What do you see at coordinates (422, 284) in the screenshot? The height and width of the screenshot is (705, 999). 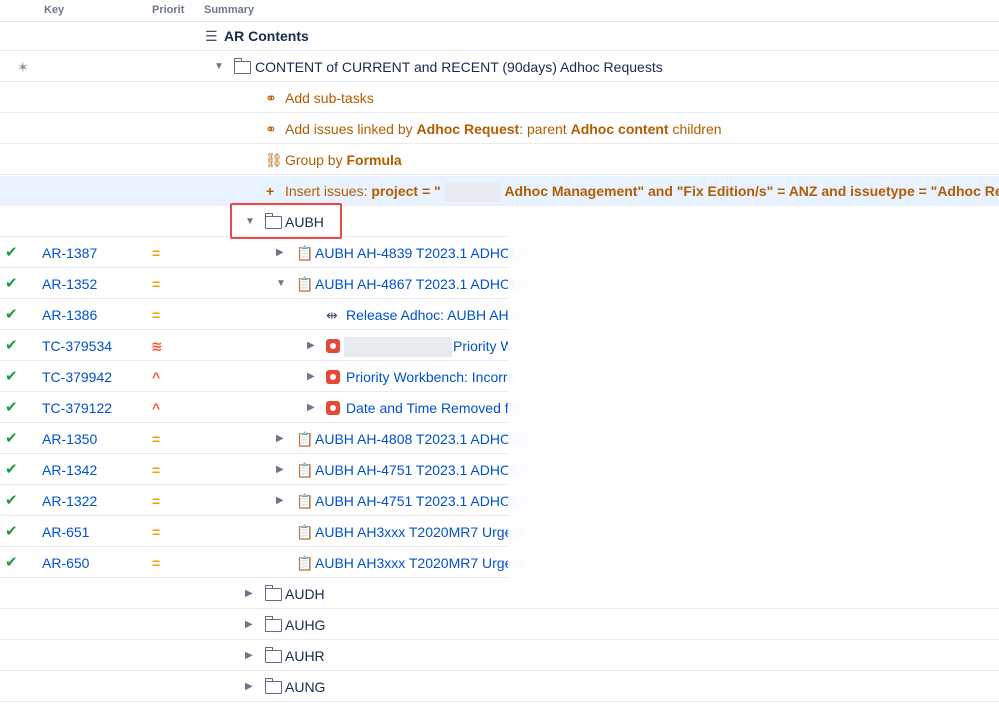 I see `issue-summary: AUBH AH-4867 T2023.1 ADHOC4` at bounding box center [422, 284].